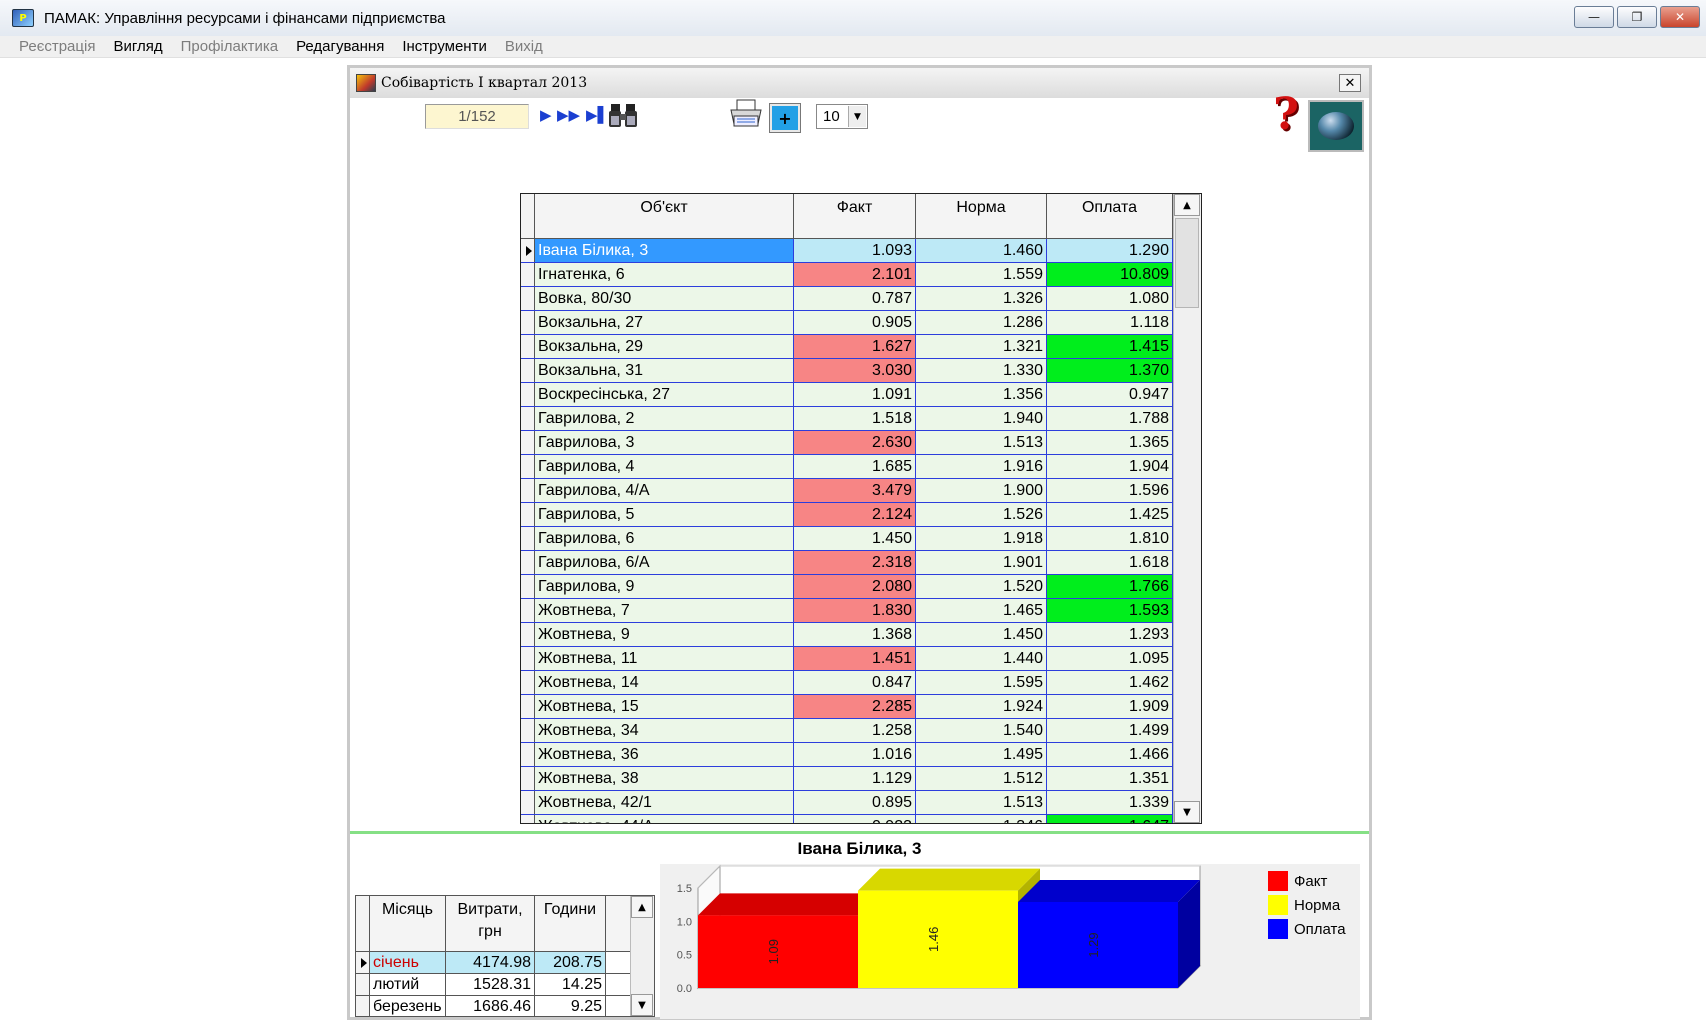 The width and height of the screenshot is (1706, 1020). What do you see at coordinates (855, 634) in the screenshot?
I see `cell-fact: 1.368` at bounding box center [855, 634].